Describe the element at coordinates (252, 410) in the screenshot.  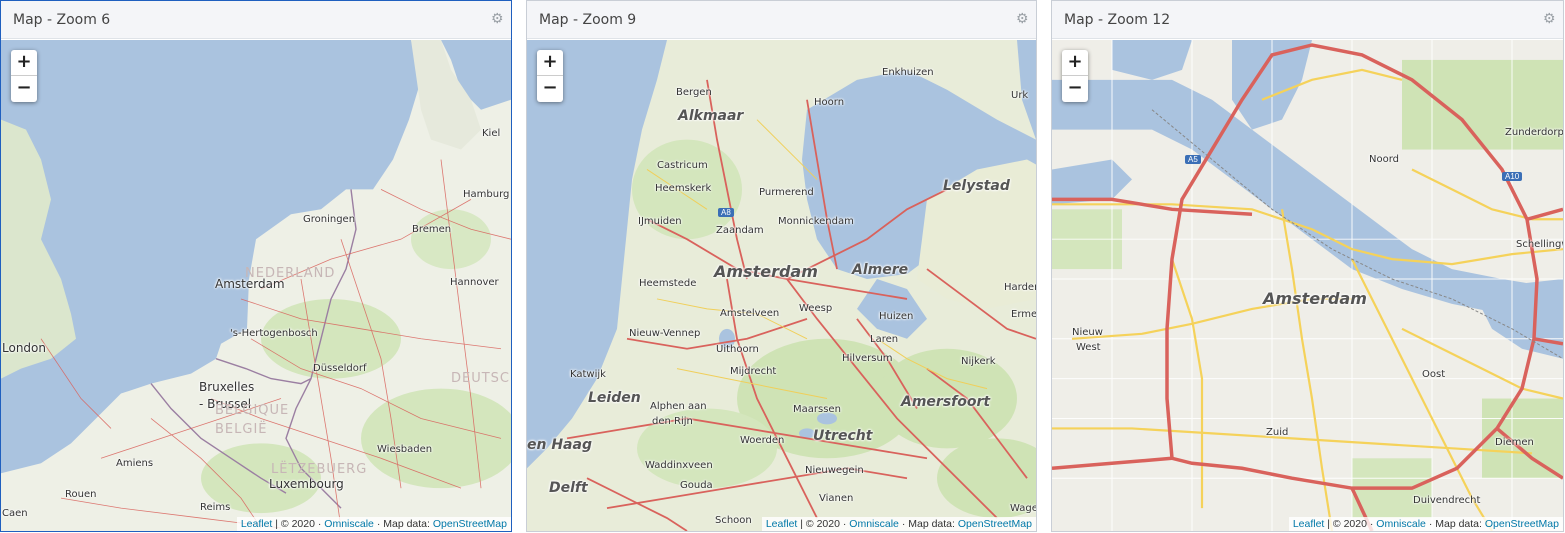
I see `country-label: BELGIQUE` at that location.